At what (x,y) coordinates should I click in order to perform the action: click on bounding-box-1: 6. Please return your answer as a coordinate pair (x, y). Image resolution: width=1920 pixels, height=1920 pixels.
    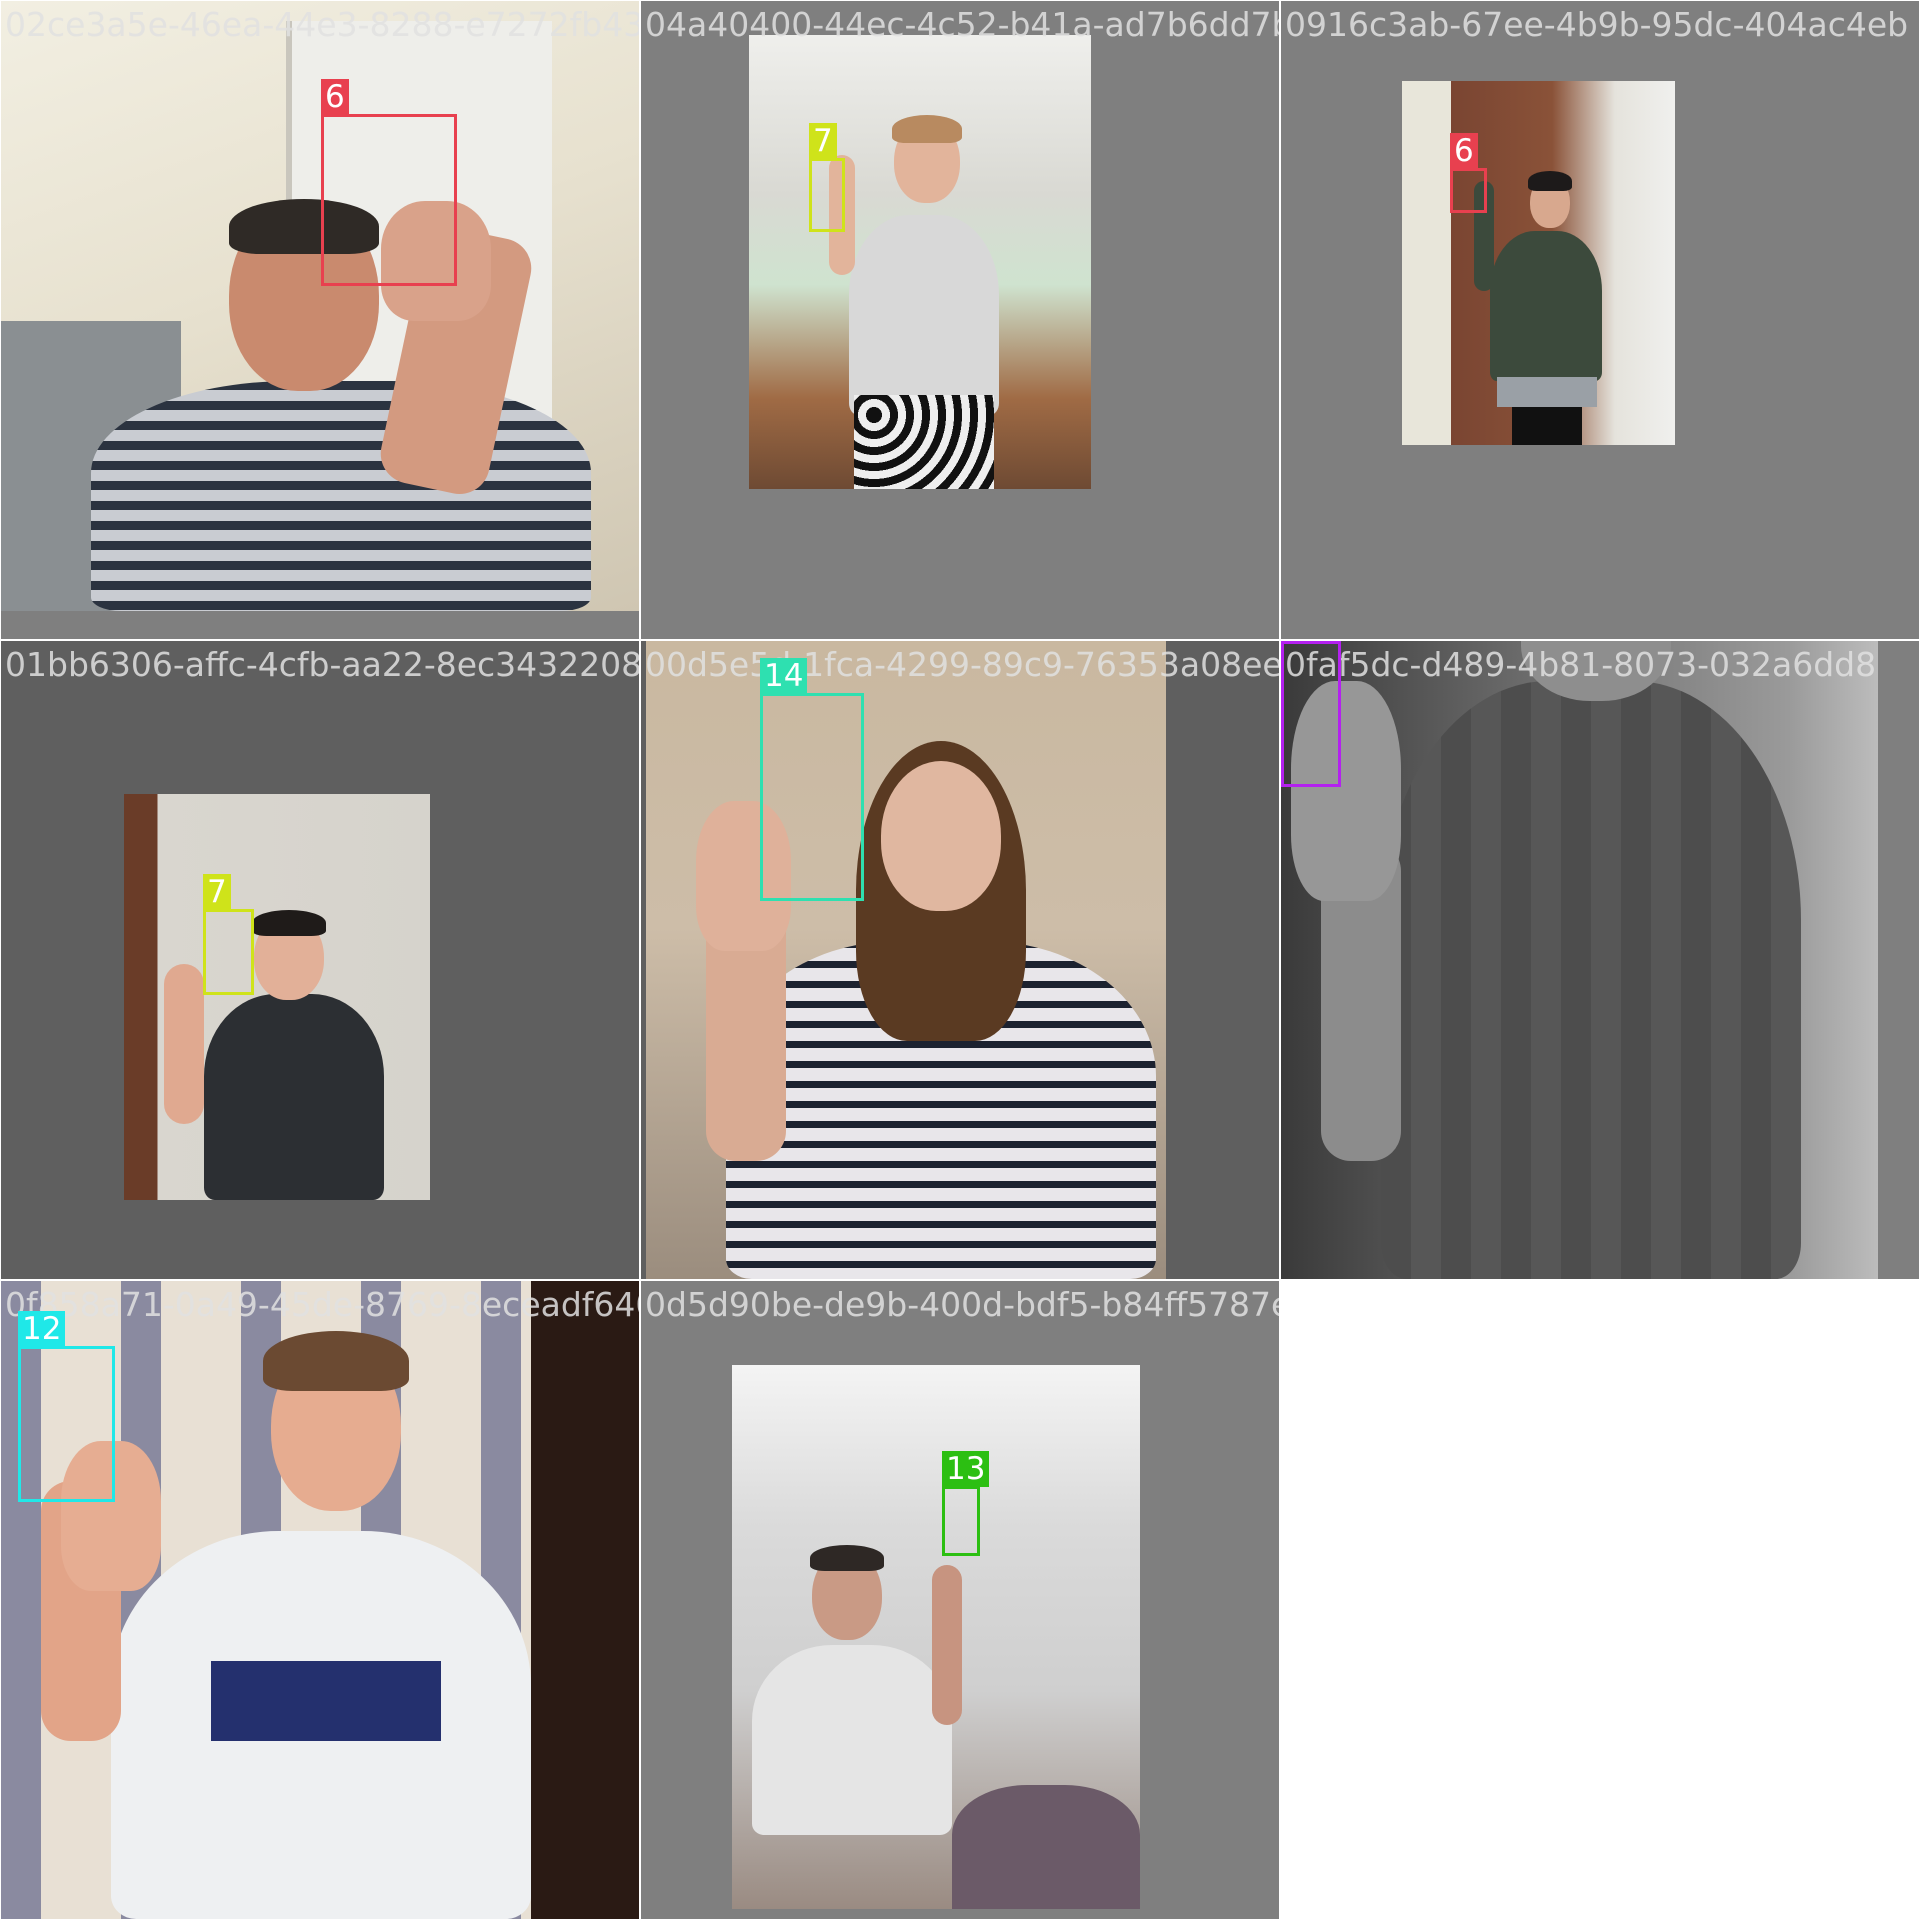
    Looking at the image, I should click on (389, 182).